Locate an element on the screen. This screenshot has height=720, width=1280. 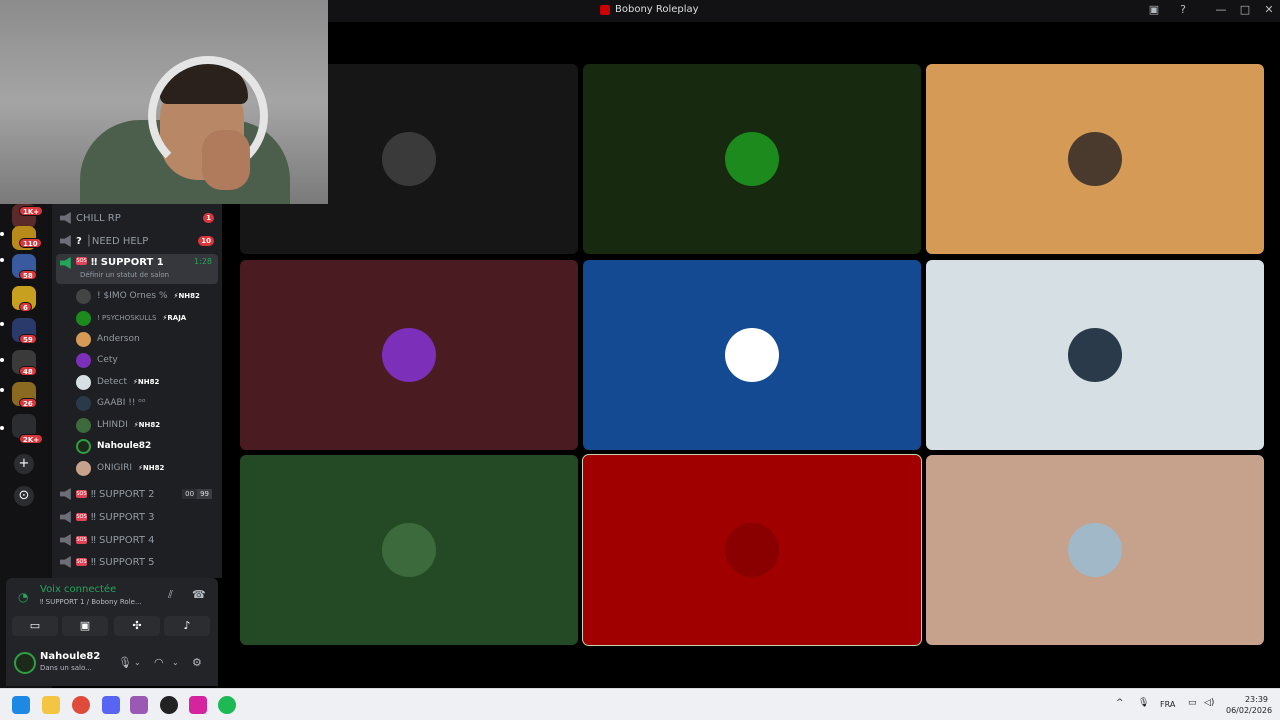
member-name: GAABI !! ᵒᵒ is located at coordinates (121, 403).